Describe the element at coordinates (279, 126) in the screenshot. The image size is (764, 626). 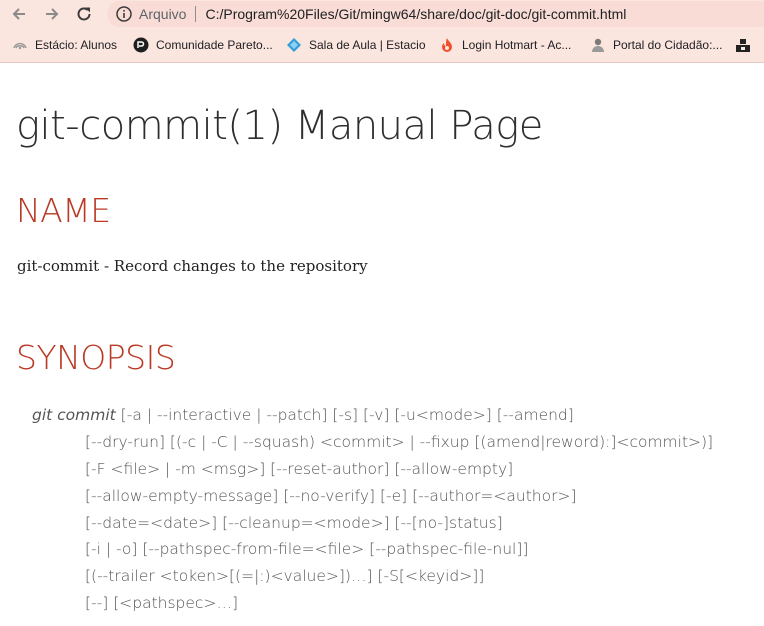
I see `page-title: git-commit(1) Manual Page` at that location.